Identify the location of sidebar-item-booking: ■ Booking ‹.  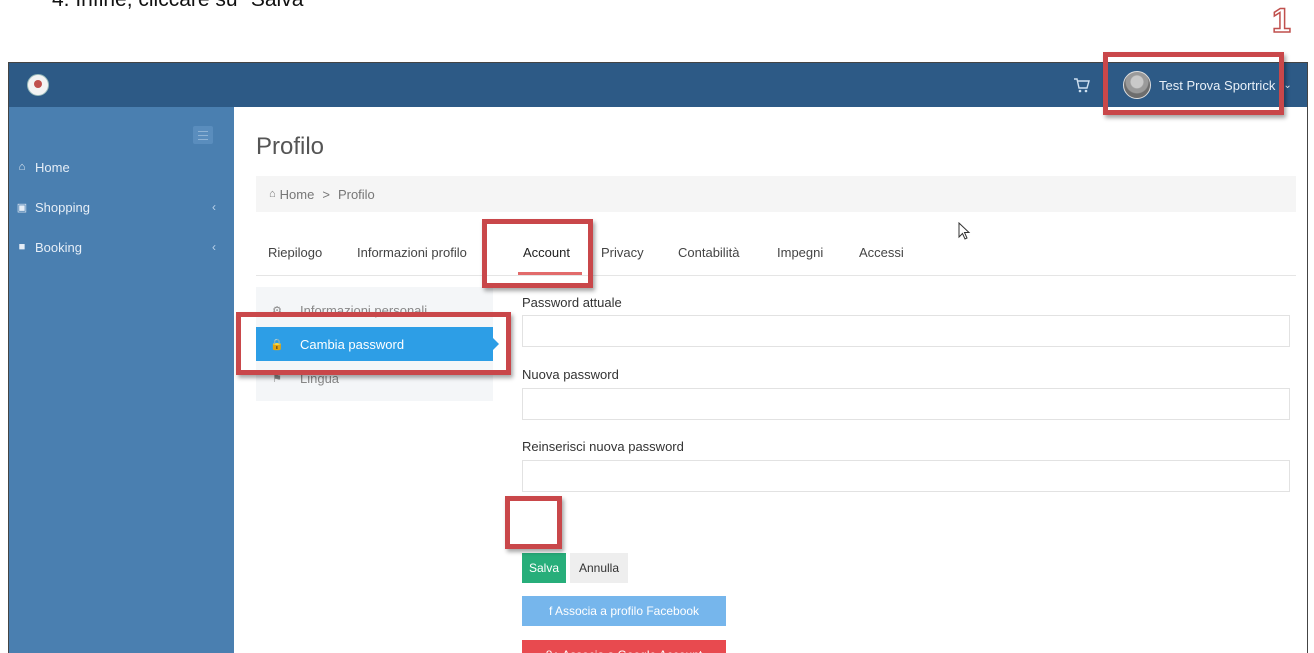
(121, 247).